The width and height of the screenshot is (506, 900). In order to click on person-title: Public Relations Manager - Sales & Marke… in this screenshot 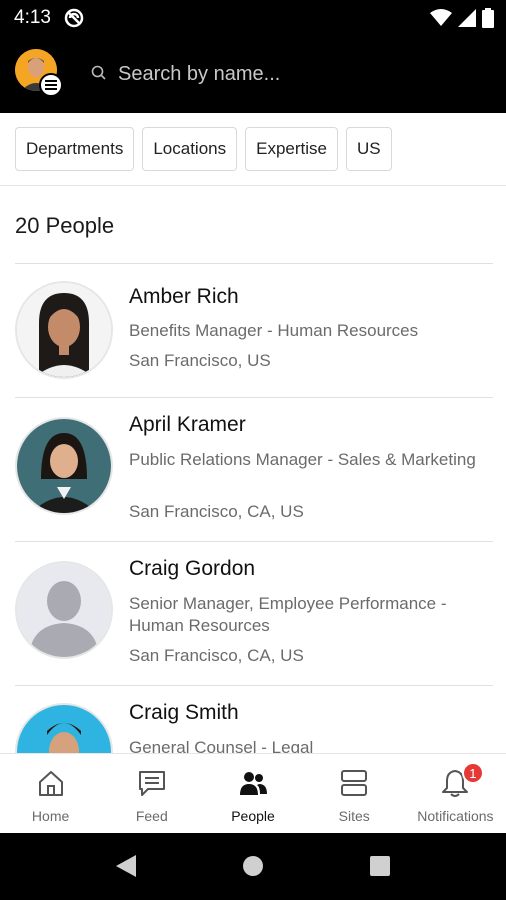, I will do `click(302, 459)`.